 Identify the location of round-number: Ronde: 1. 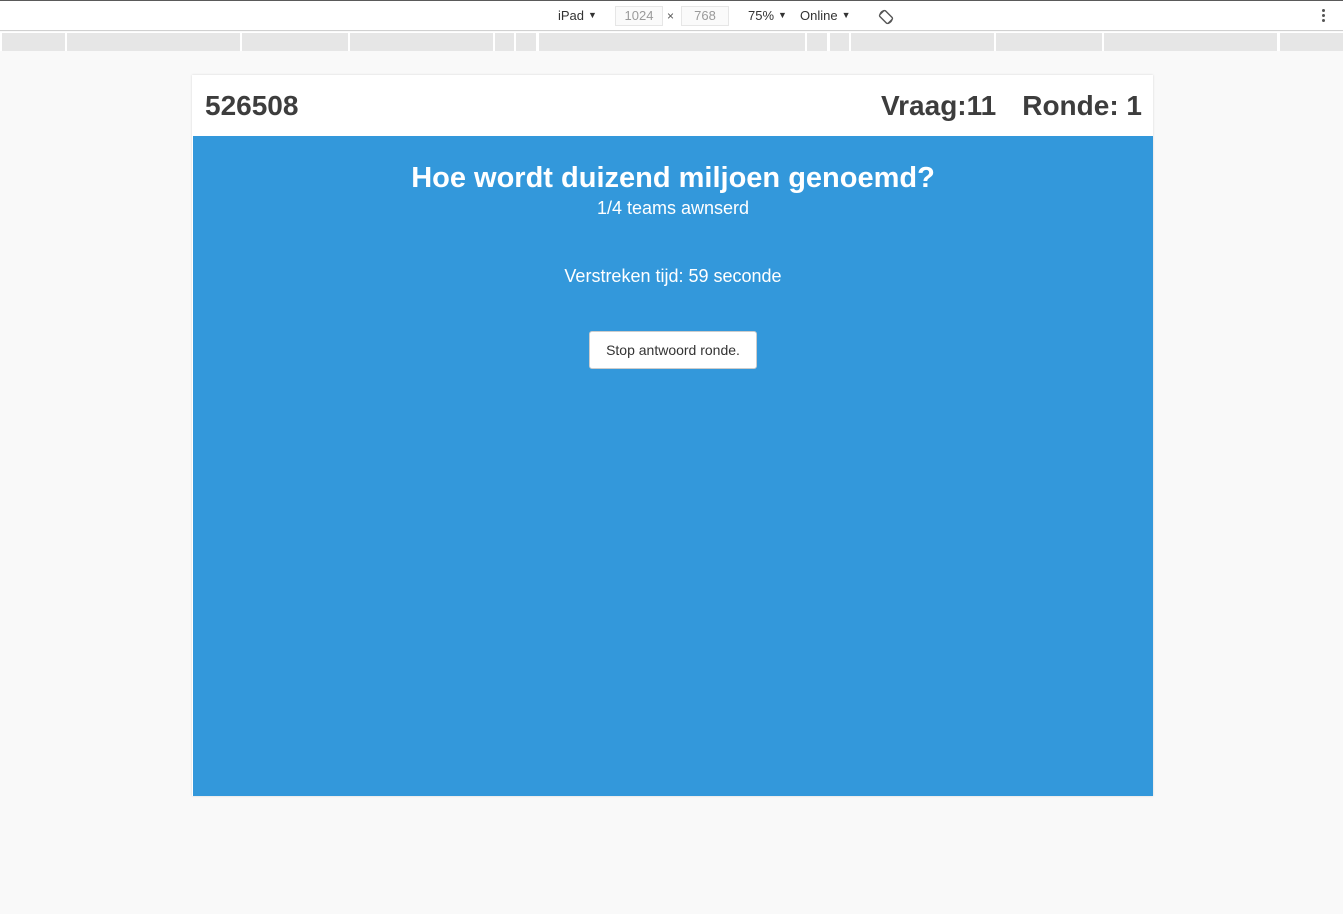
(1082, 105).